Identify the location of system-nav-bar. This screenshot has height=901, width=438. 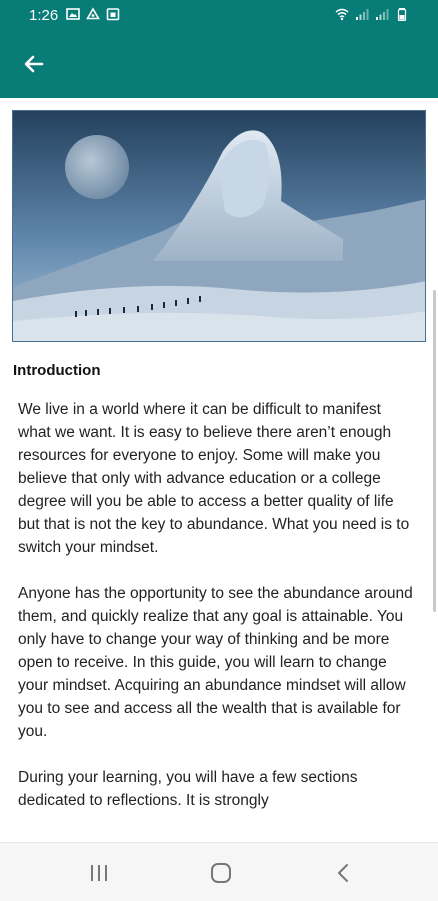
(219, 871).